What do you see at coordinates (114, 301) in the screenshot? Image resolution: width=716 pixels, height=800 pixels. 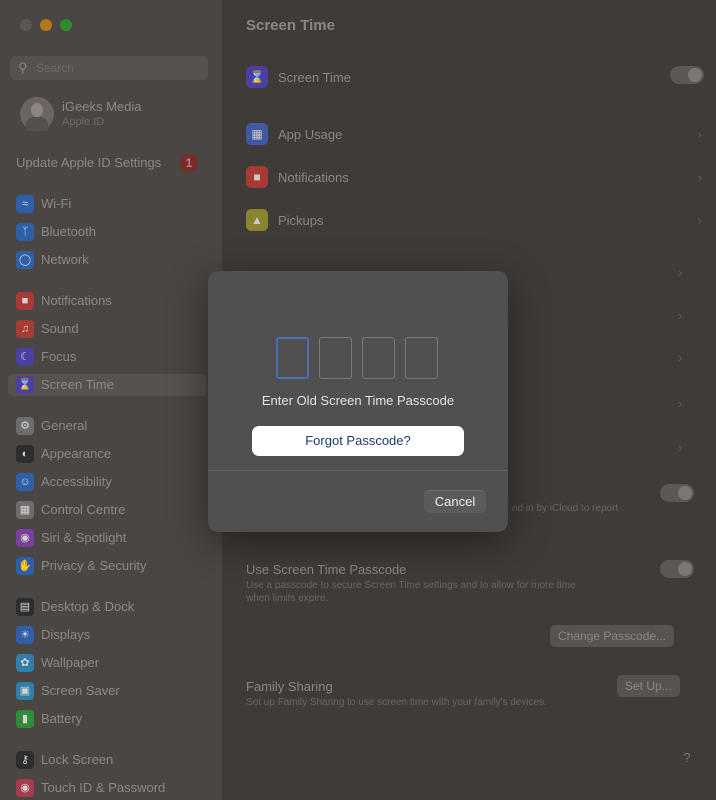 I see `sidebar-item-notifications: ■ Notifications` at bounding box center [114, 301].